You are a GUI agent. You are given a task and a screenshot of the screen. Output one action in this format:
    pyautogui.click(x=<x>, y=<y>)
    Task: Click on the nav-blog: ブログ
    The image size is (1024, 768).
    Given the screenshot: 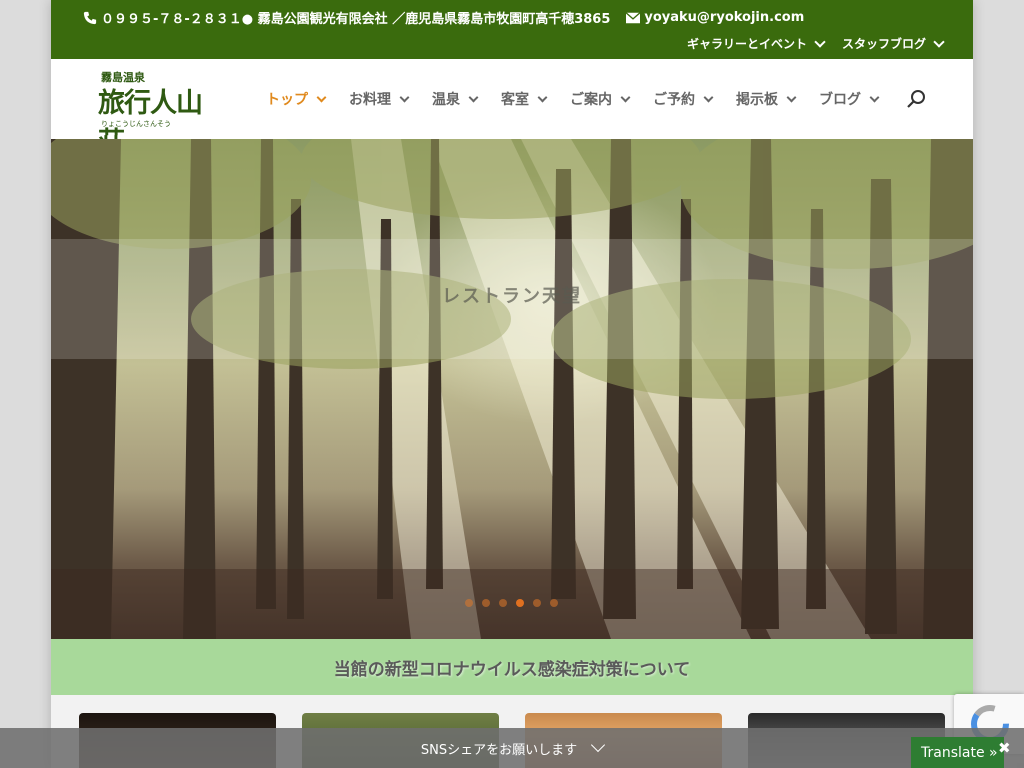 What is the action you would take?
    pyautogui.click(x=849, y=99)
    